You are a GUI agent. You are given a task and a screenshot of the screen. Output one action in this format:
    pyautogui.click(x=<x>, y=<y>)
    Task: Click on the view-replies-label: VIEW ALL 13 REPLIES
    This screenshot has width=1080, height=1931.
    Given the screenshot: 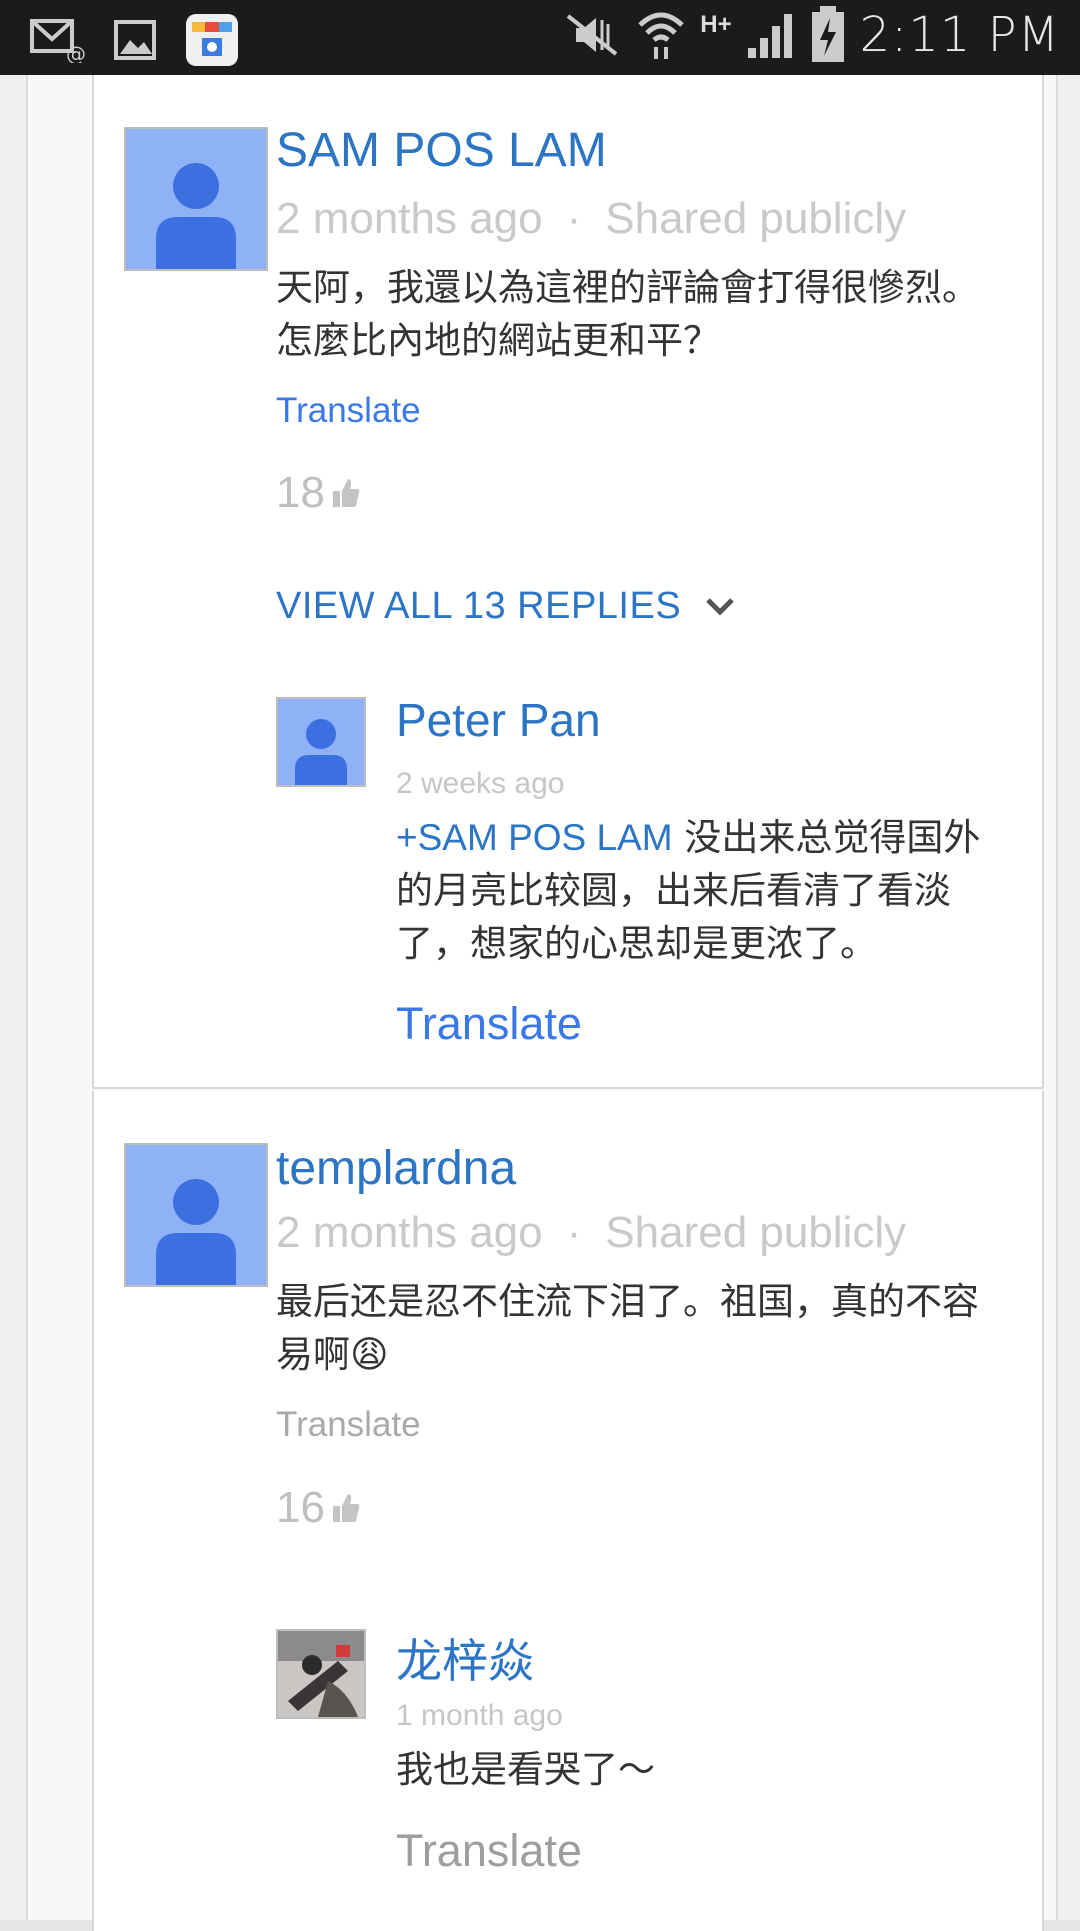 What is the action you would take?
    pyautogui.click(x=479, y=606)
    